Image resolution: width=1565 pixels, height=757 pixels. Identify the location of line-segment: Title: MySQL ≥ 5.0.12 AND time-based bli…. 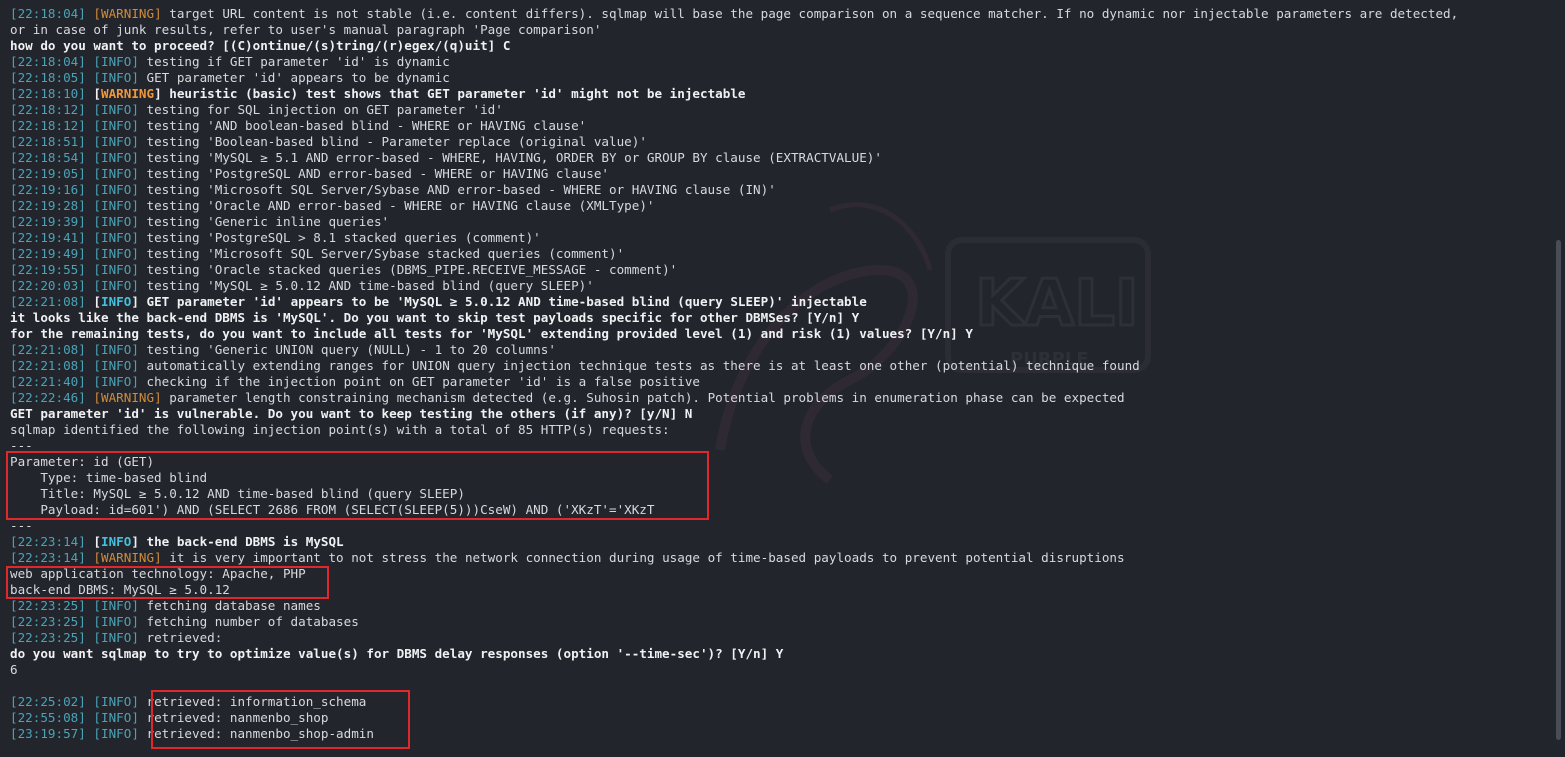
(237, 493).